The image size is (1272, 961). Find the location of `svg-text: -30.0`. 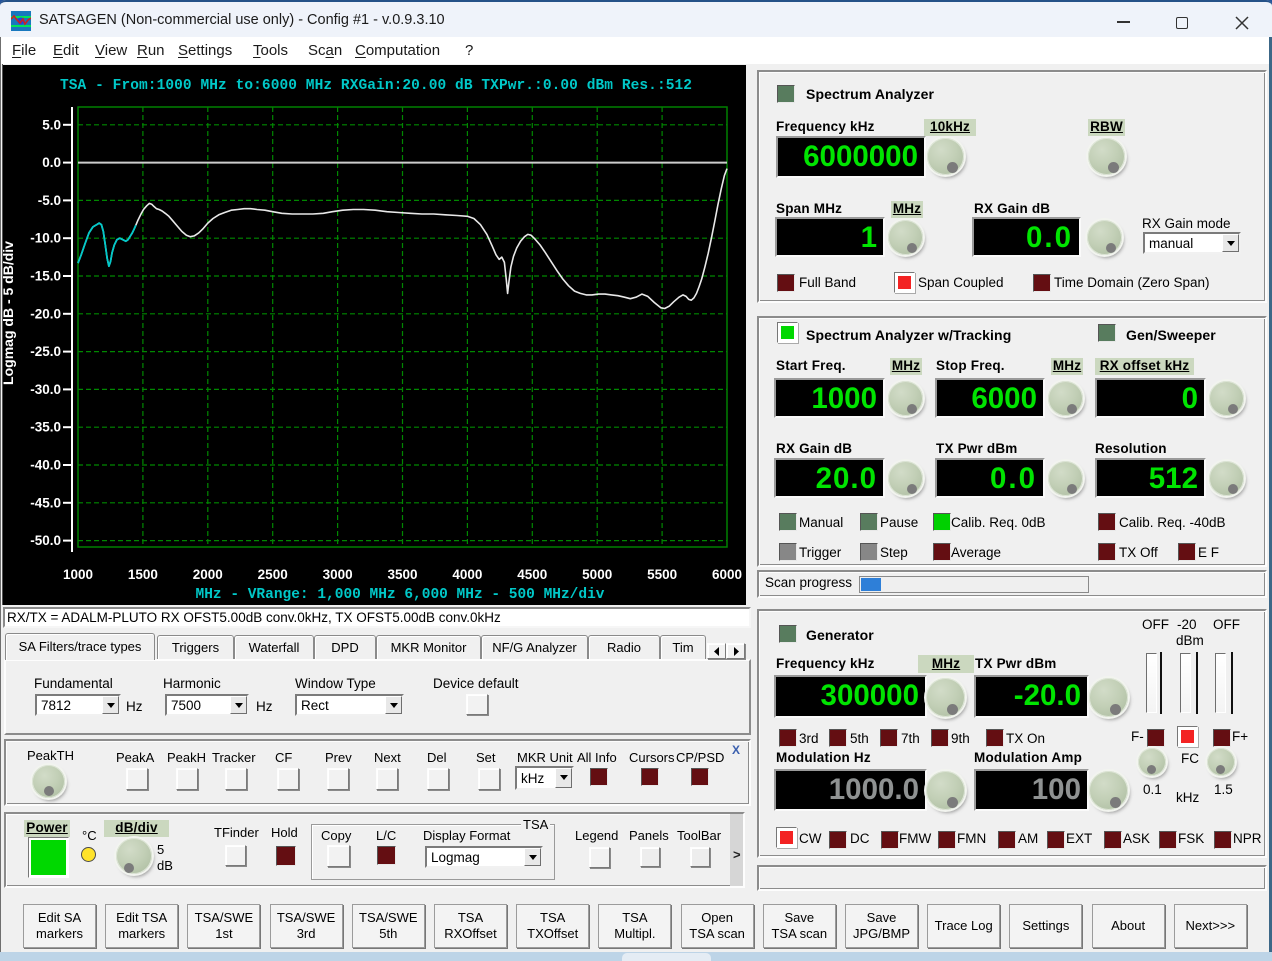

svg-text: -30.0 is located at coordinates (45, 389).